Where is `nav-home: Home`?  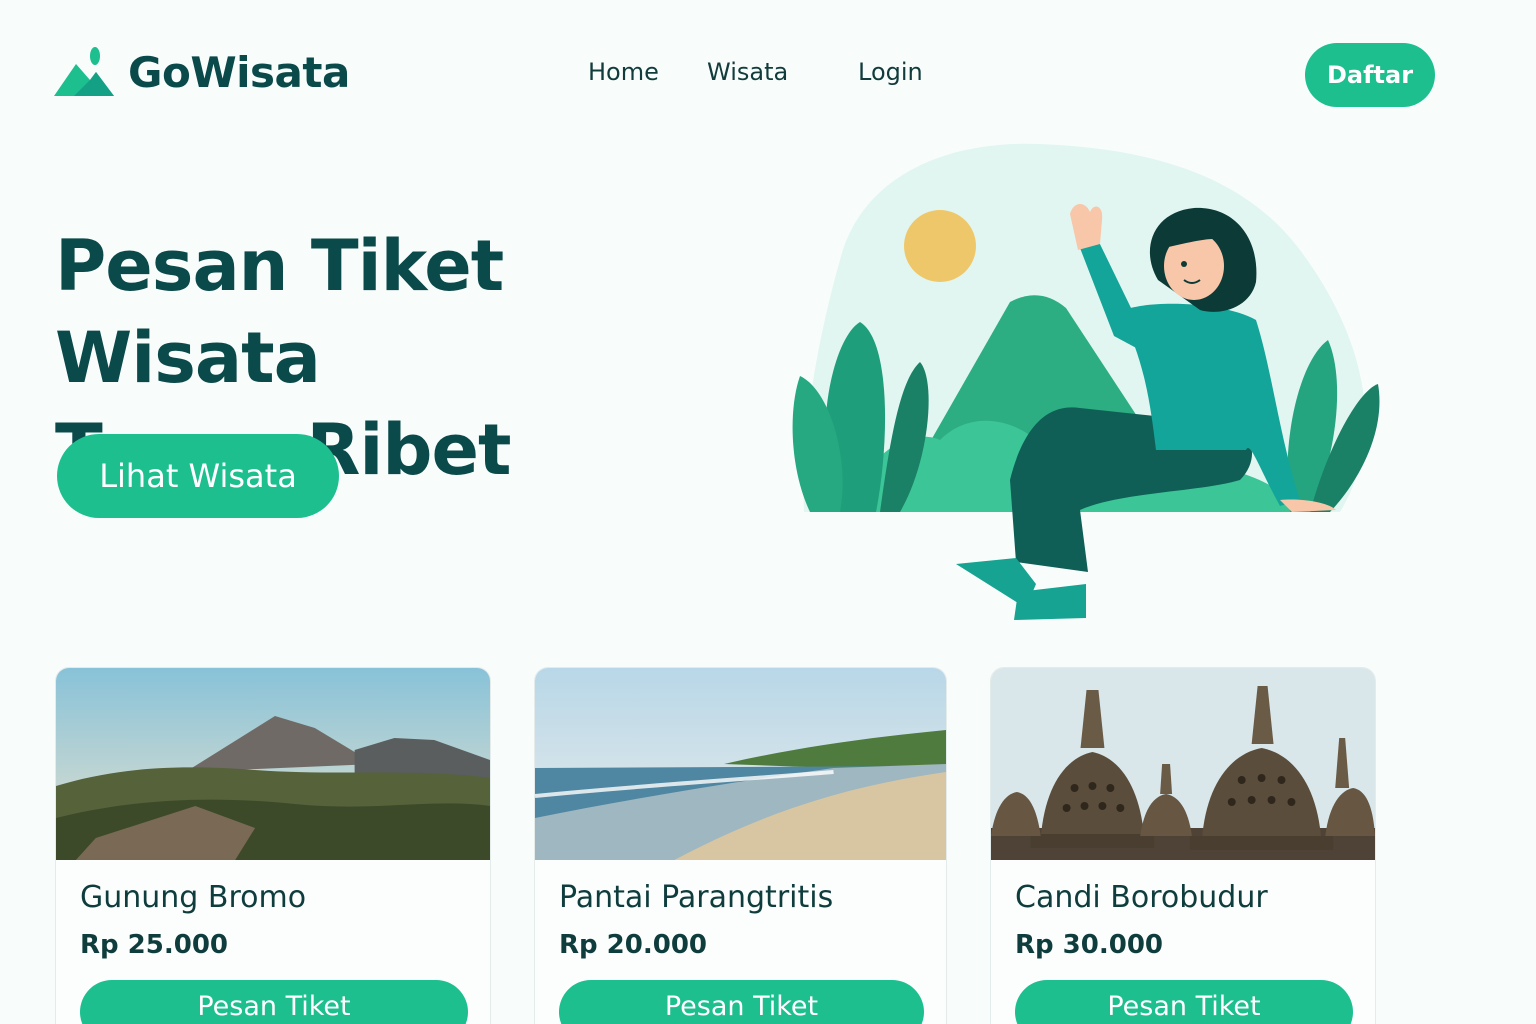
nav-home: Home is located at coordinates (623, 72).